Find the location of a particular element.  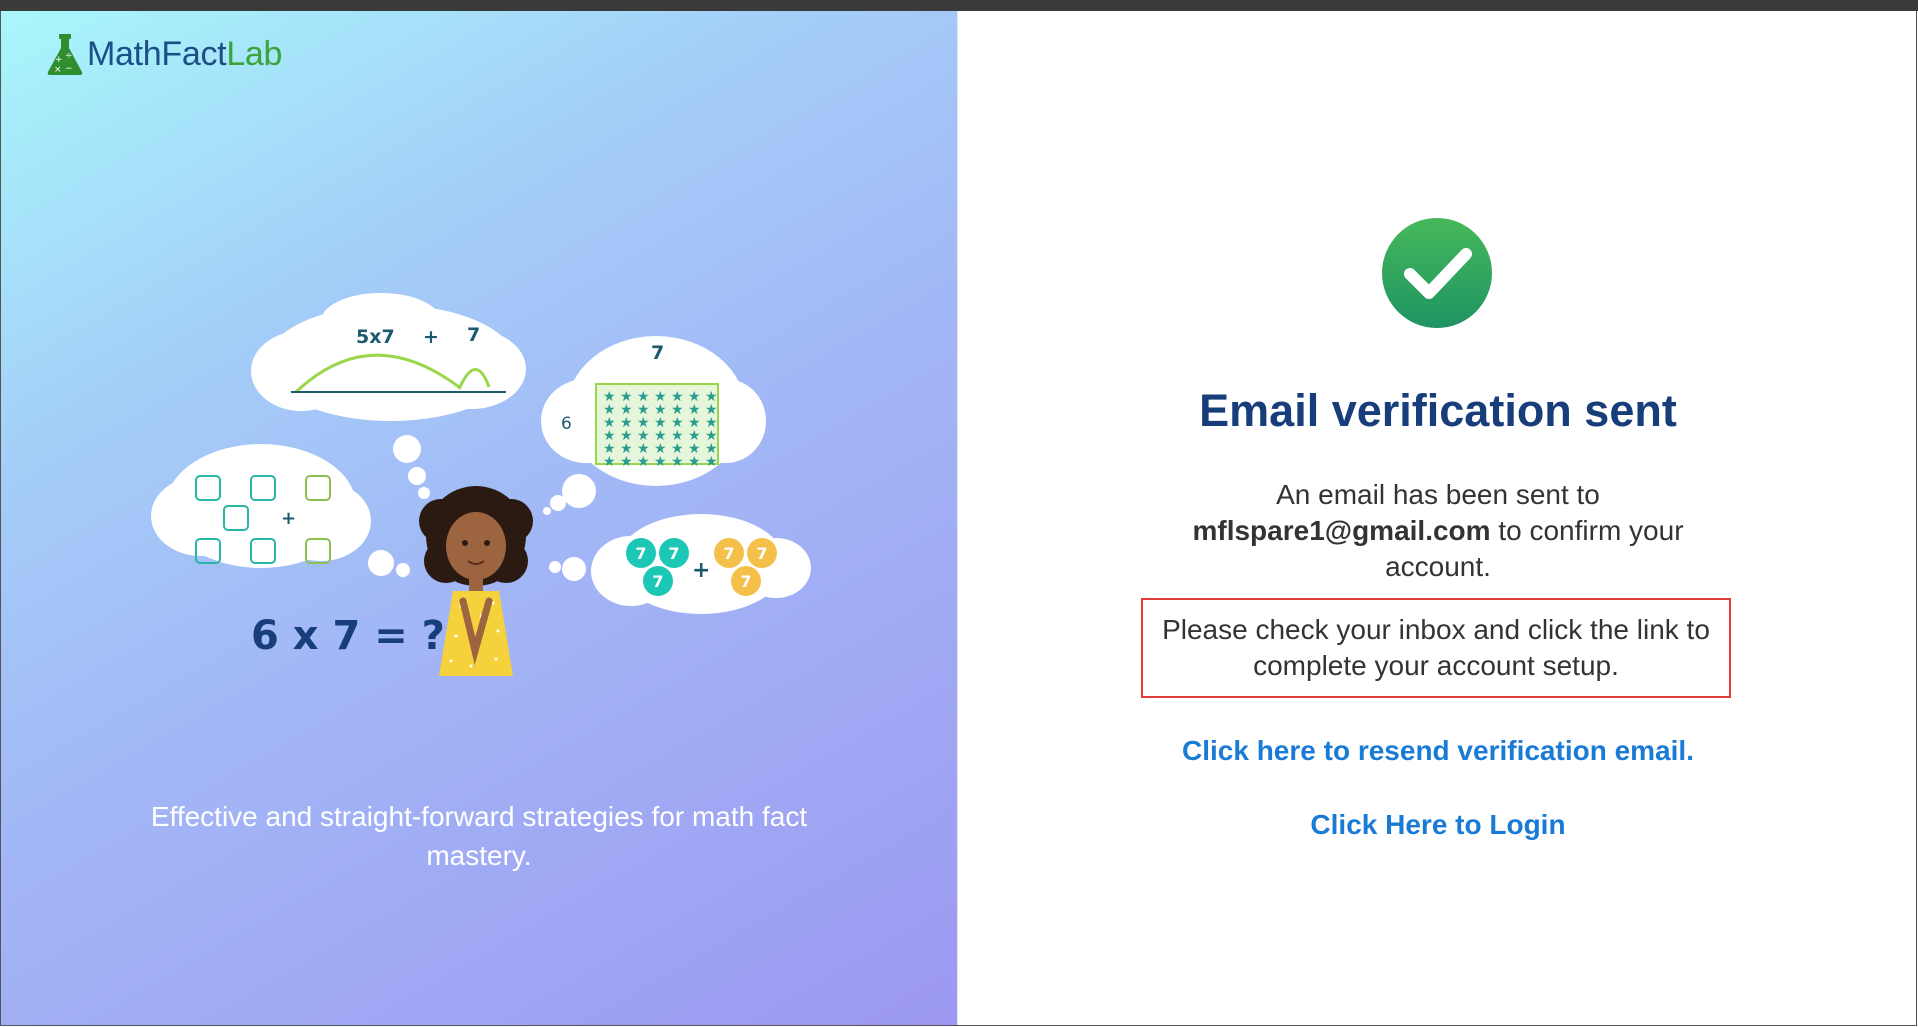

brand-logo: + ÷ − × MathFactLab is located at coordinates (163, 54).